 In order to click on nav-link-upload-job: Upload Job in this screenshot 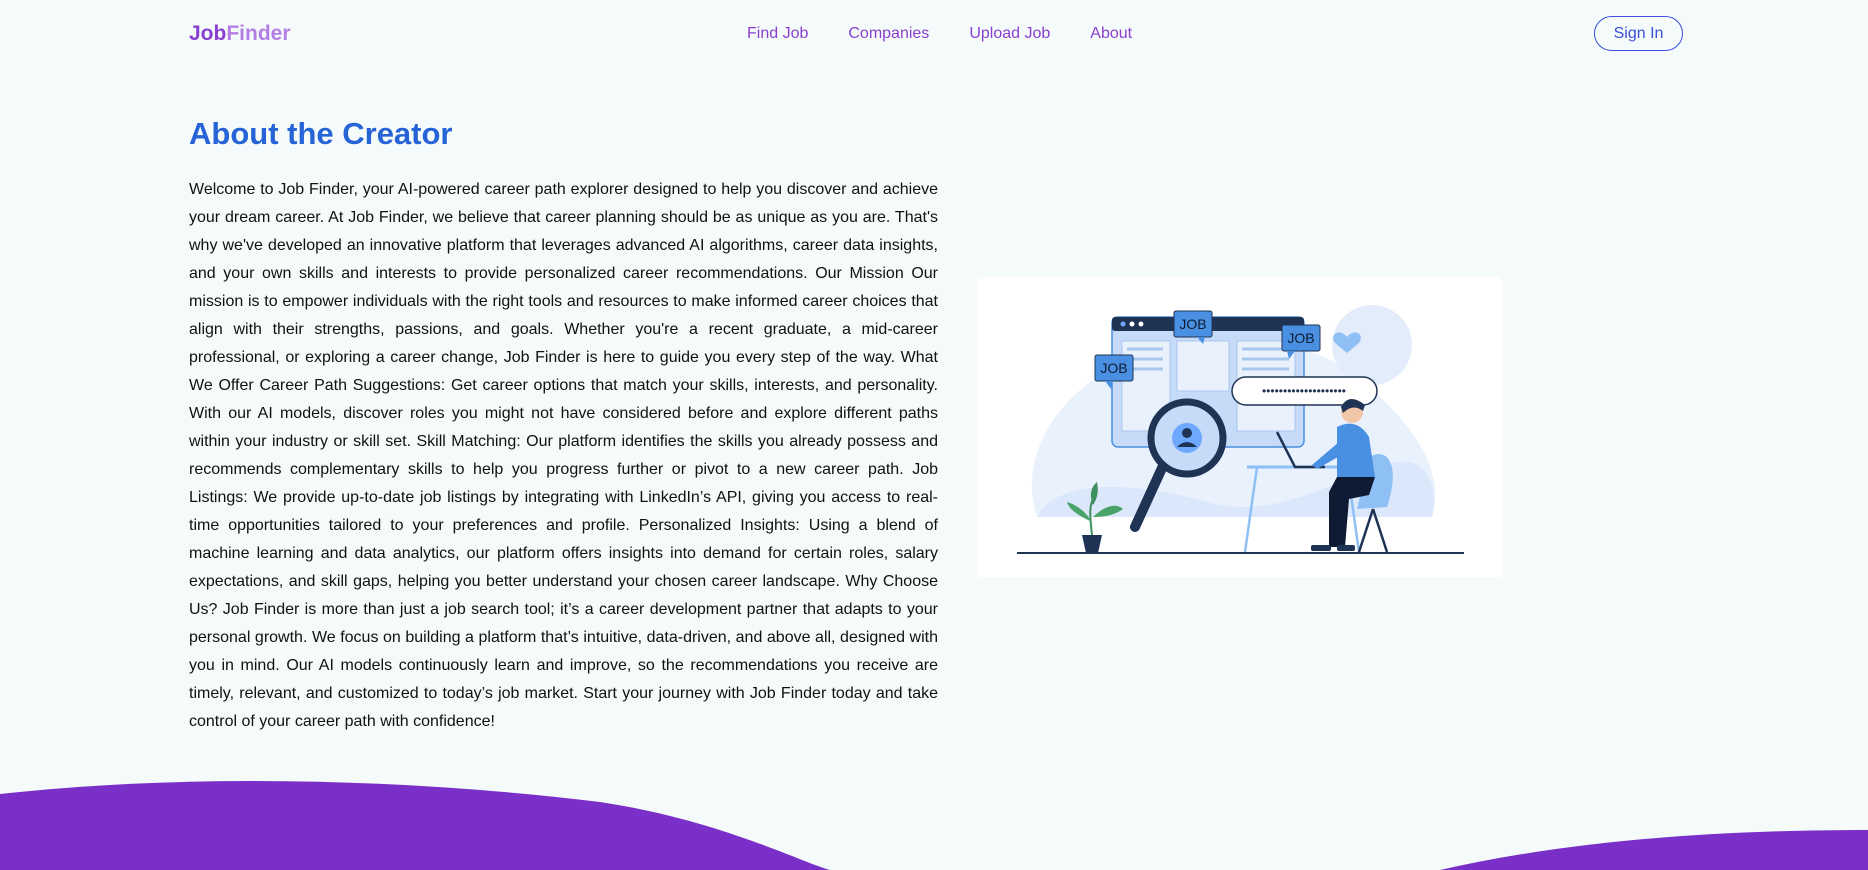, I will do `click(1009, 34)`.